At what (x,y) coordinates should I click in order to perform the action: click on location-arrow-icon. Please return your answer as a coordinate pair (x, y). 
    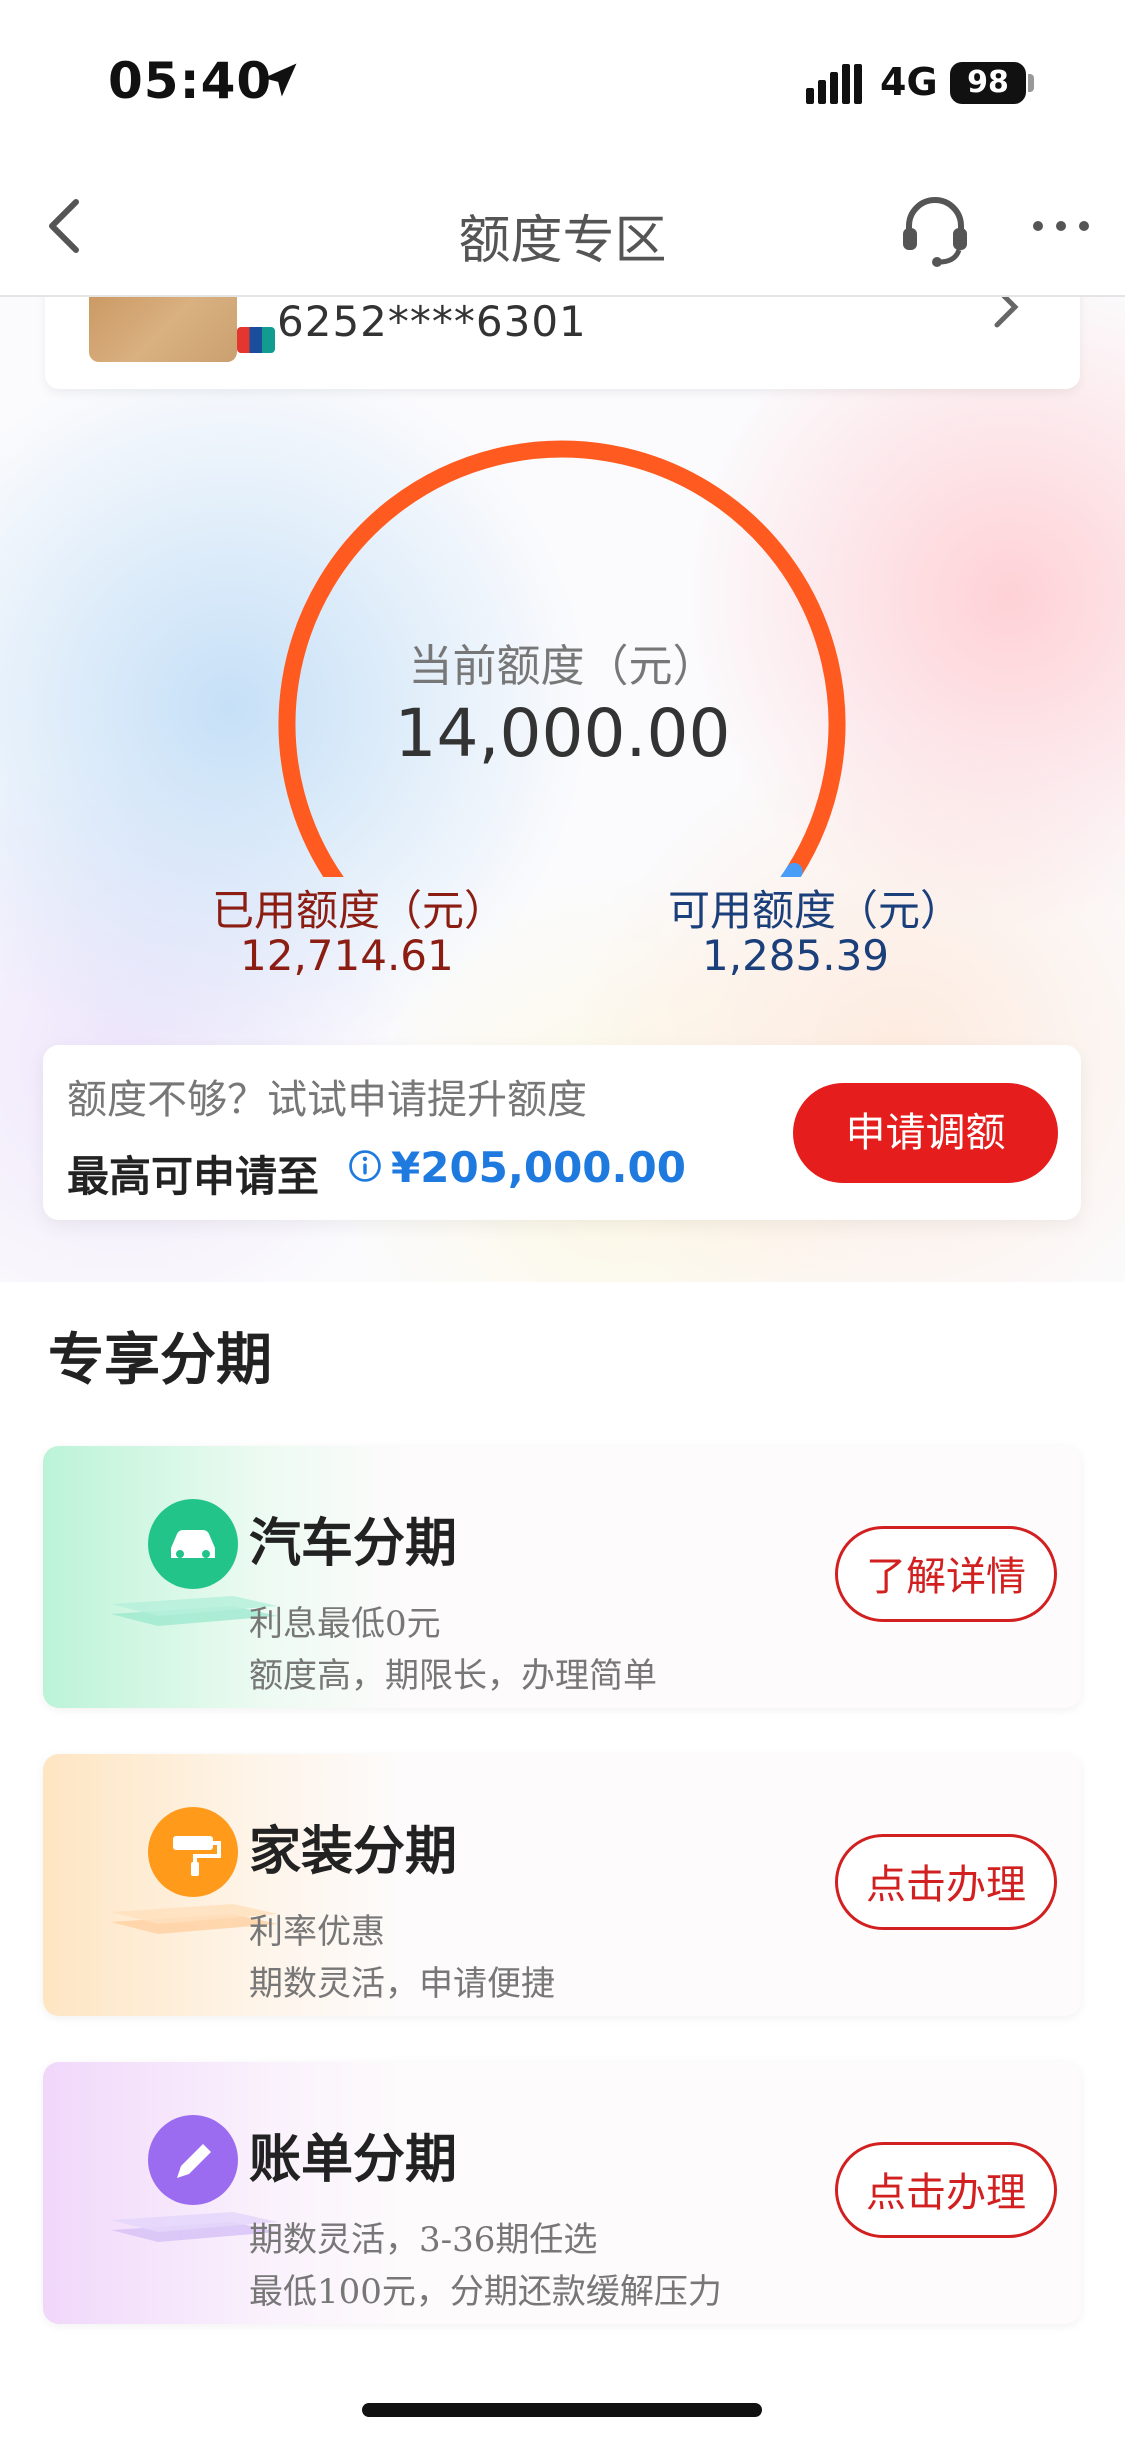
    Looking at the image, I should click on (280, 80).